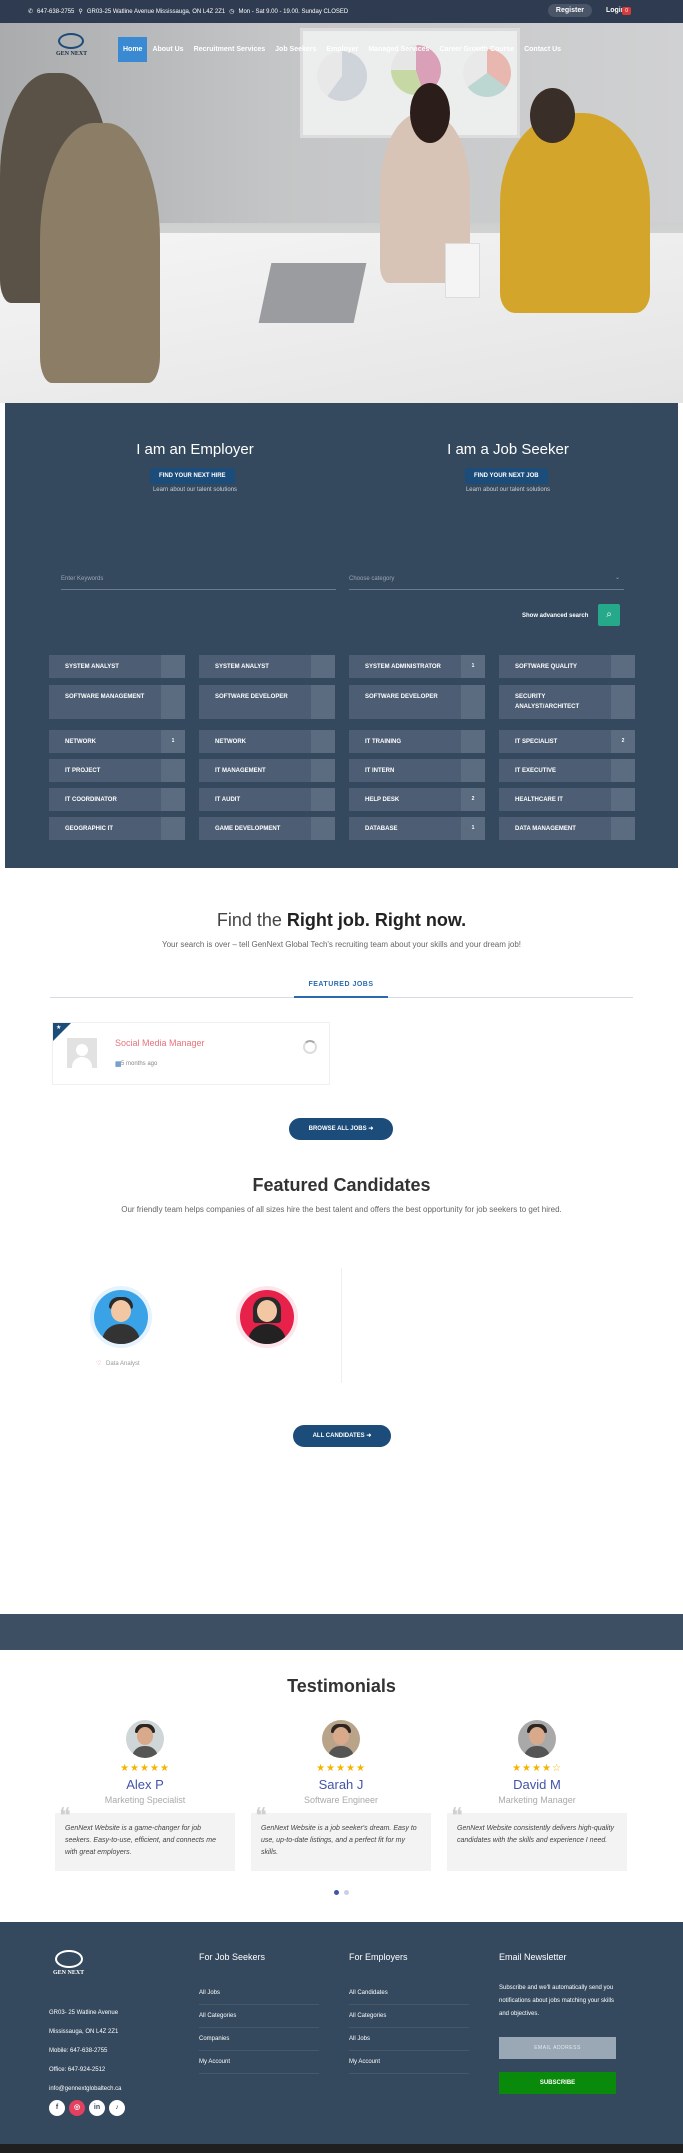  I want to click on subscribe-button: SUBSCRIBE, so click(557, 2083).